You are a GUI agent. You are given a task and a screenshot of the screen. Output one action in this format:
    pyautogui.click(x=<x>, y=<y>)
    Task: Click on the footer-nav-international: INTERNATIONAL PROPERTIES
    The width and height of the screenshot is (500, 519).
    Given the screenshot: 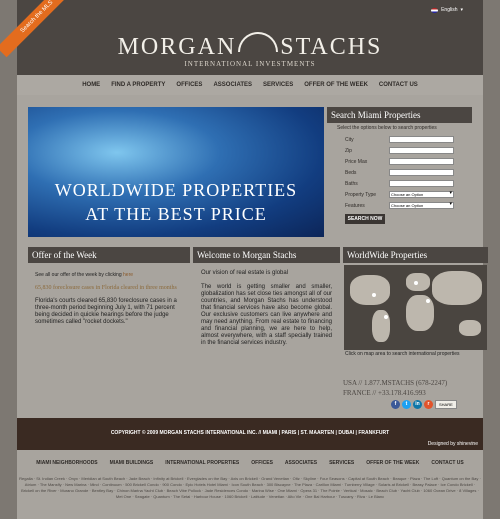 What is the action you would take?
    pyautogui.click(x=202, y=463)
    